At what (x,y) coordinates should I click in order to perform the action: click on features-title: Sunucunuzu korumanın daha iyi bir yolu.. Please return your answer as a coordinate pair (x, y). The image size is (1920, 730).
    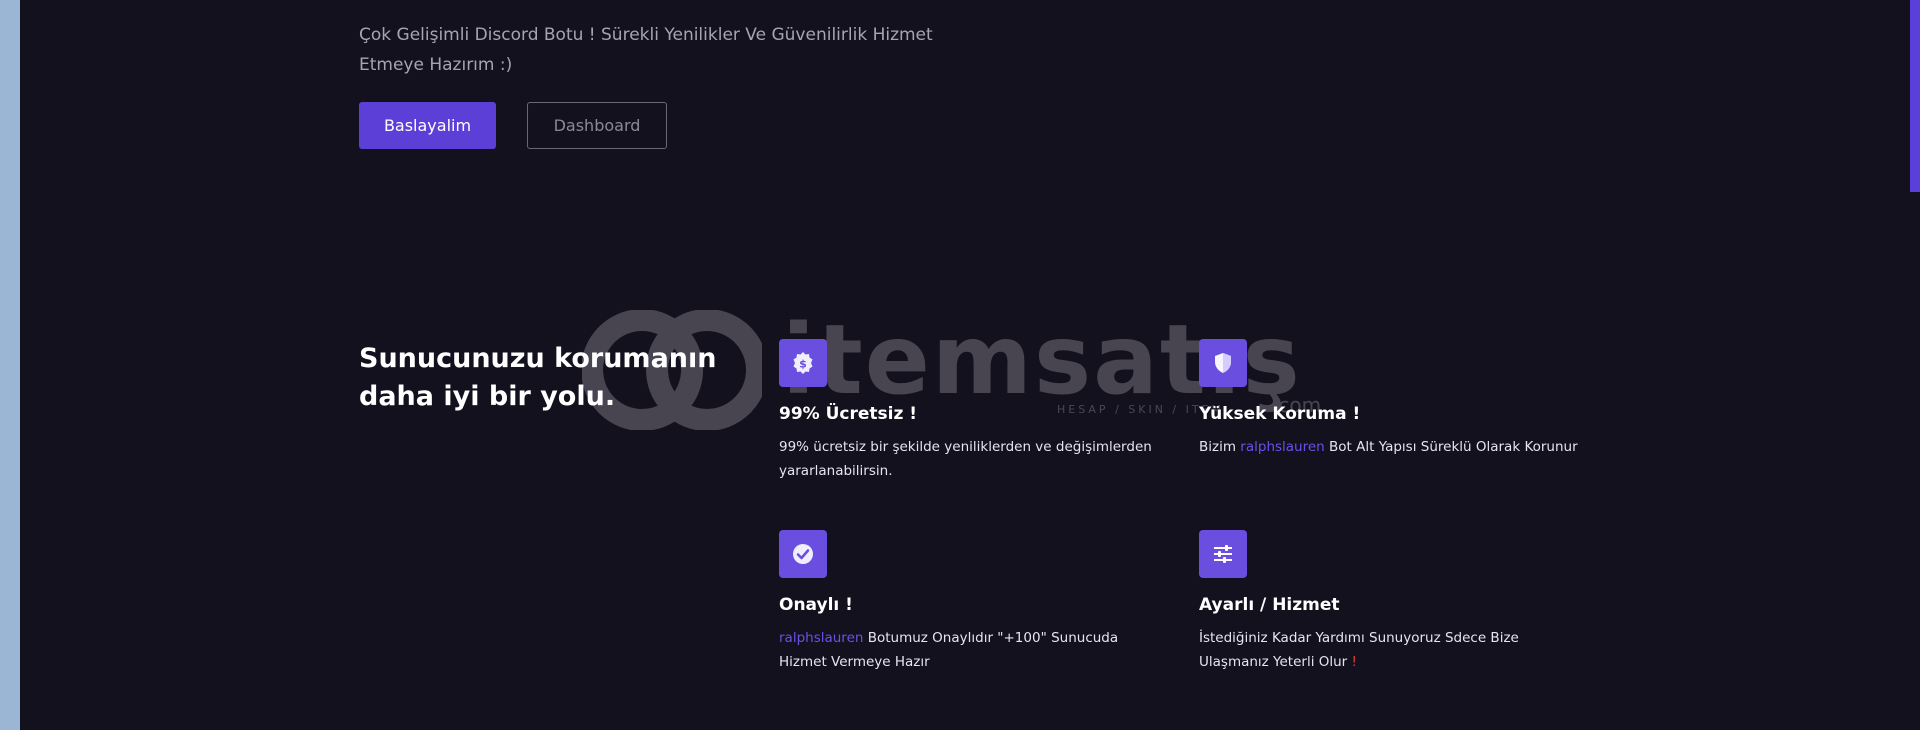
    Looking at the image, I should click on (538, 377).